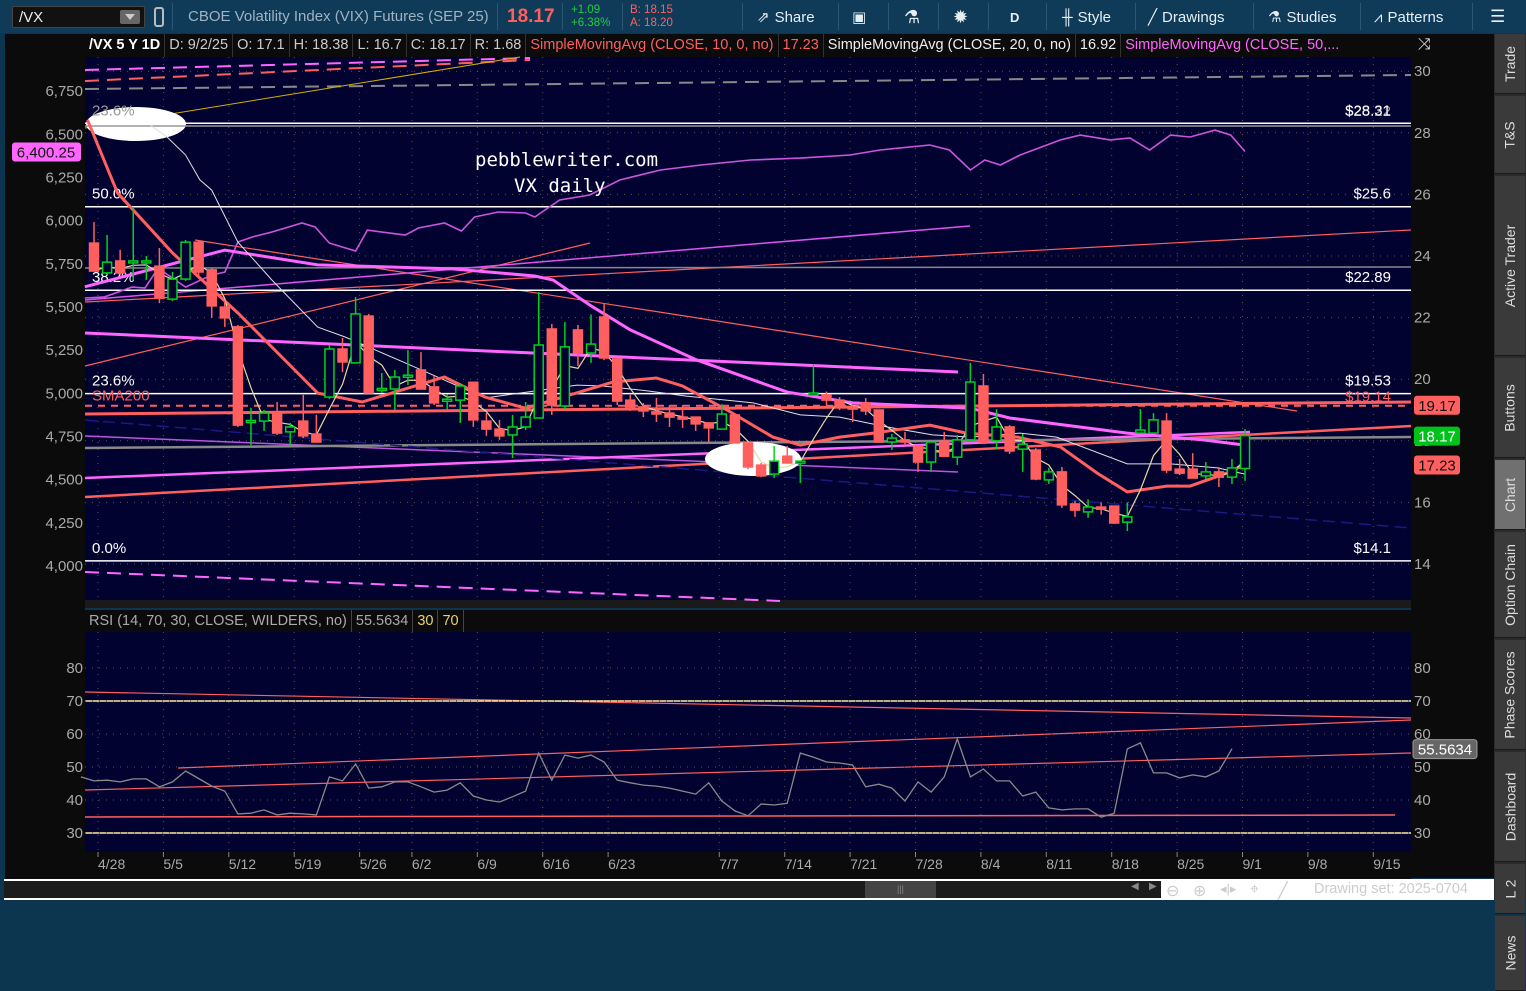  What do you see at coordinates (1422, 701) in the screenshot?
I see `rsi-tick-label: 70` at bounding box center [1422, 701].